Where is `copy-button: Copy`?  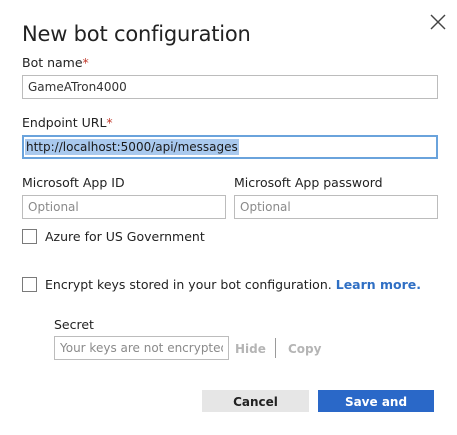 copy-button: Copy is located at coordinates (304, 349).